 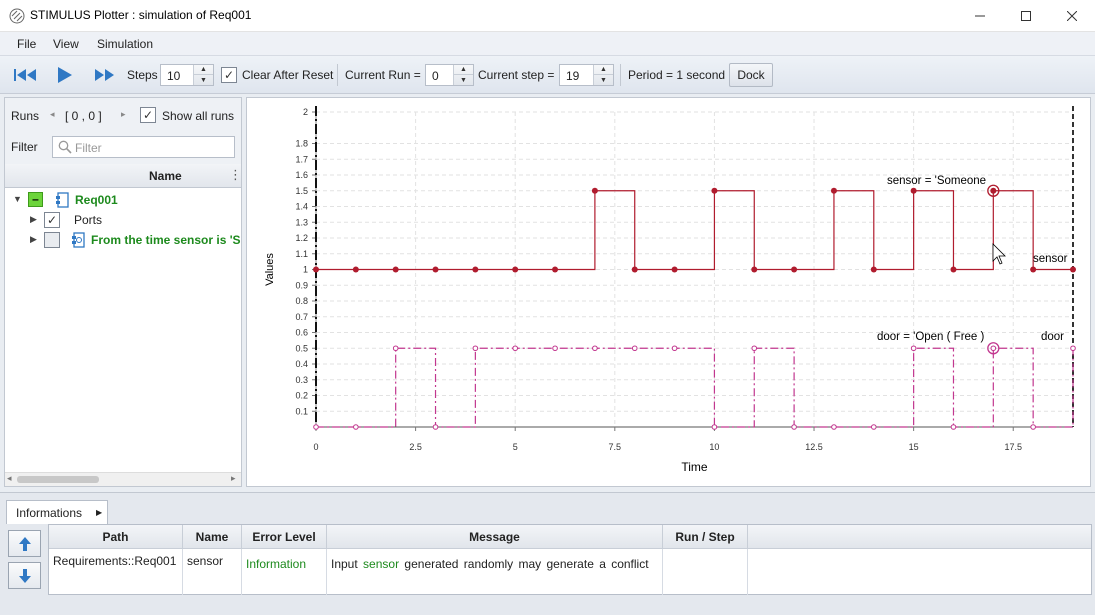 I want to click on column-name: Name, so click(x=212, y=537).